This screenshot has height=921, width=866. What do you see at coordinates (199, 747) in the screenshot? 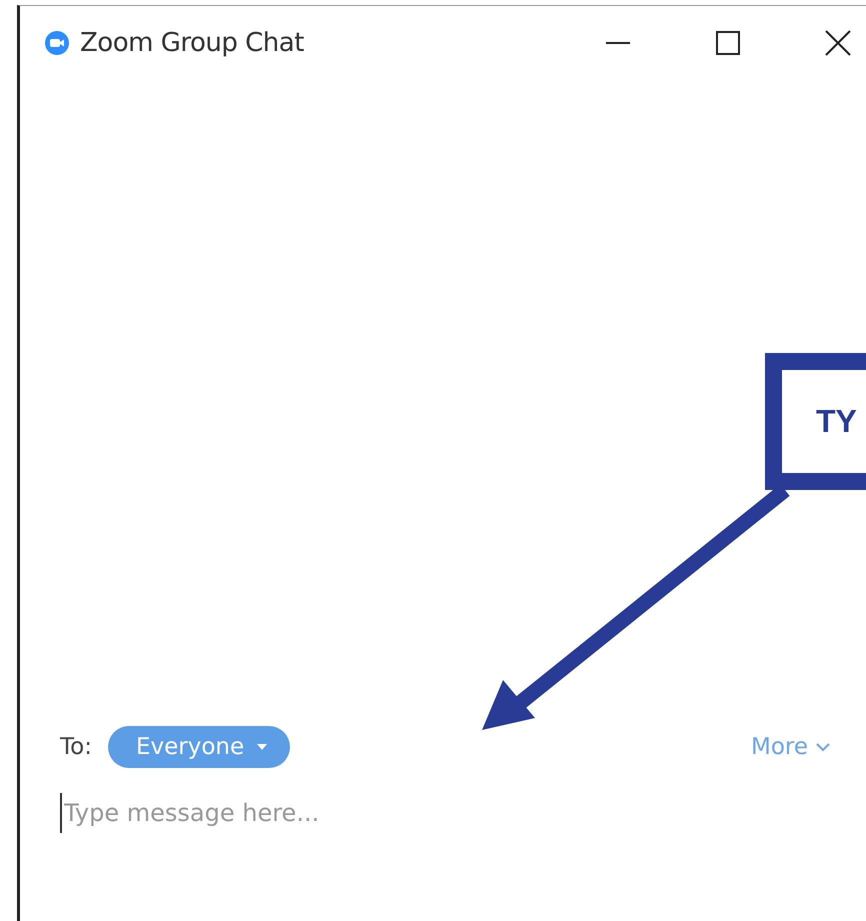
I see `recipient-dropdown: Everyone` at bounding box center [199, 747].